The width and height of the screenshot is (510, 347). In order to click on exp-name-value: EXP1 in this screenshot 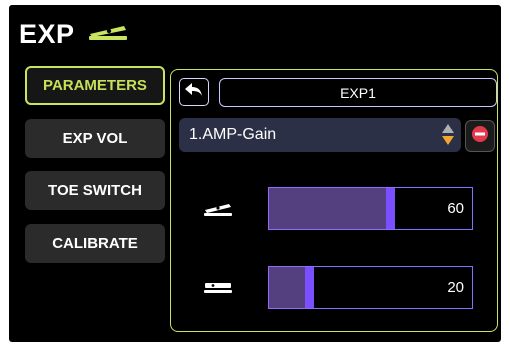, I will do `click(358, 92)`.